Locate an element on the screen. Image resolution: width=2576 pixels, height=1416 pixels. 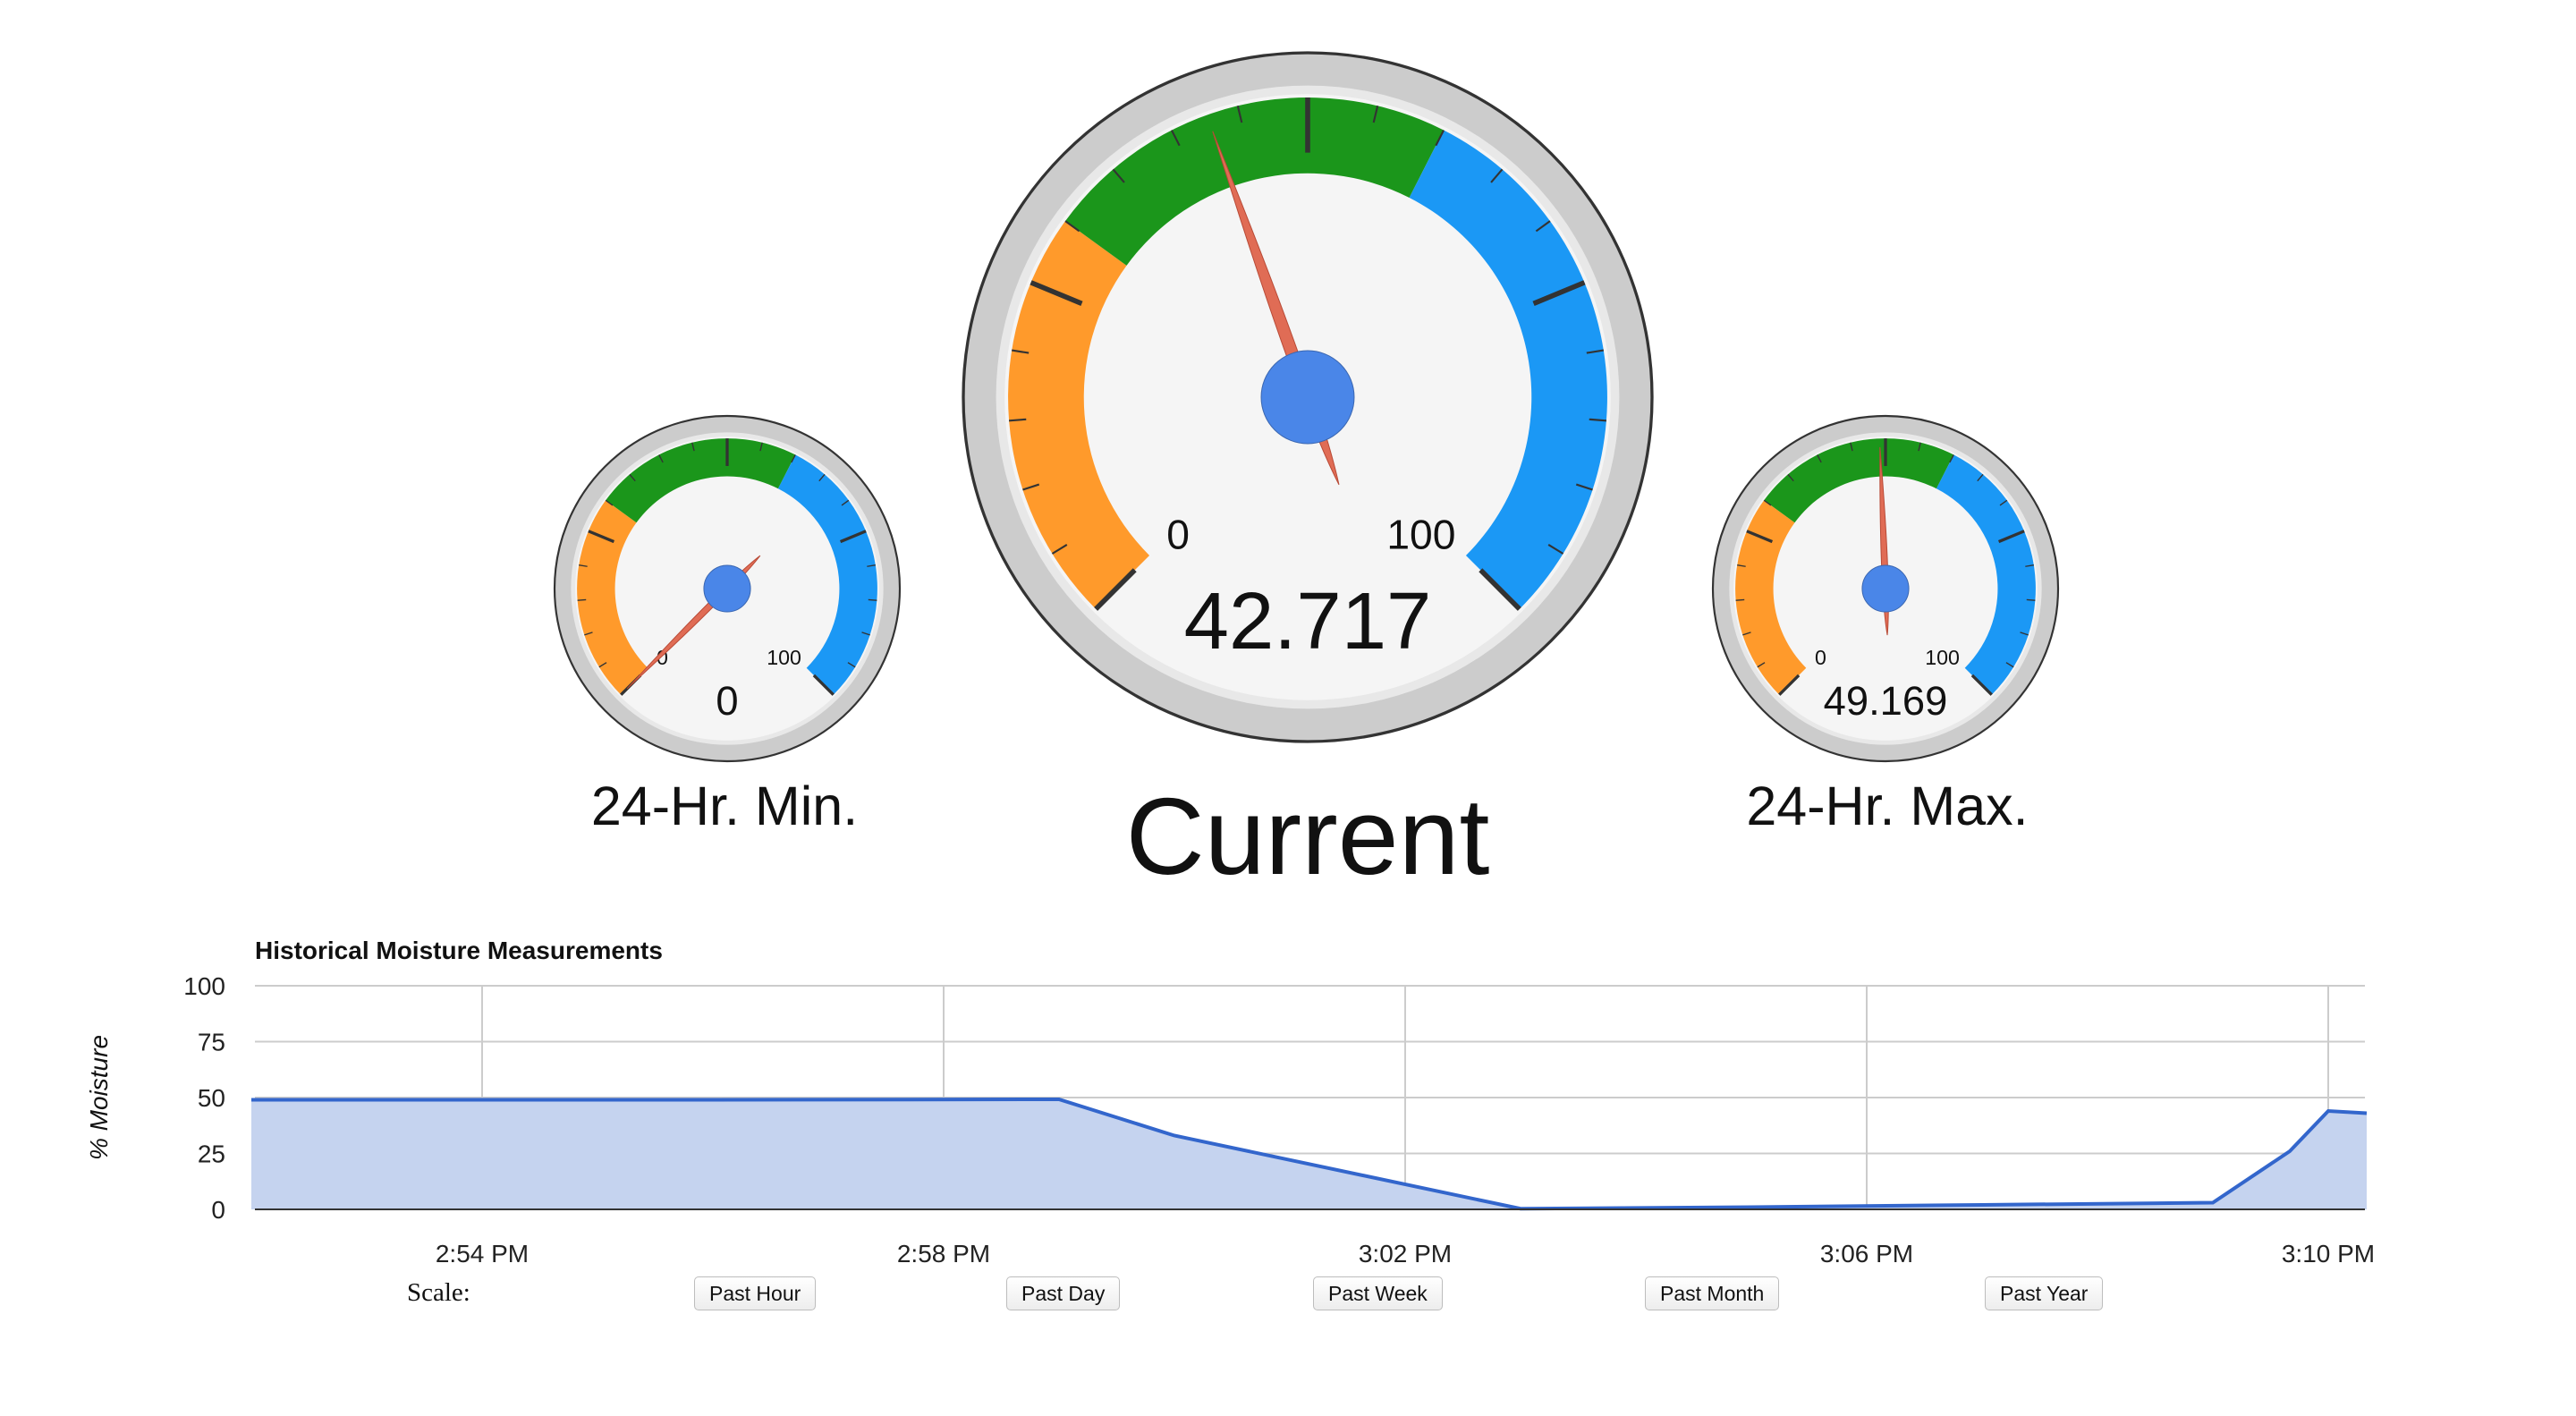
chart-x-tick-label: 3:06 PM is located at coordinates (1866, 1254).